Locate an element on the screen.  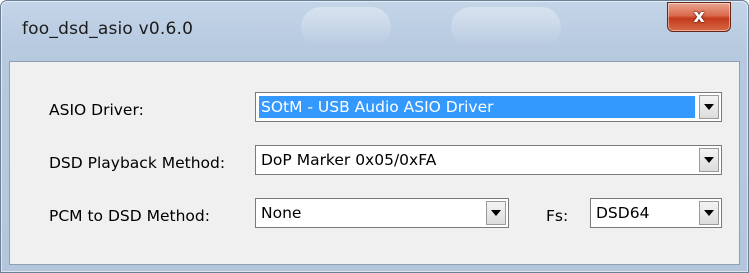
fs-select: DSD64 is located at coordinates (656, 213).